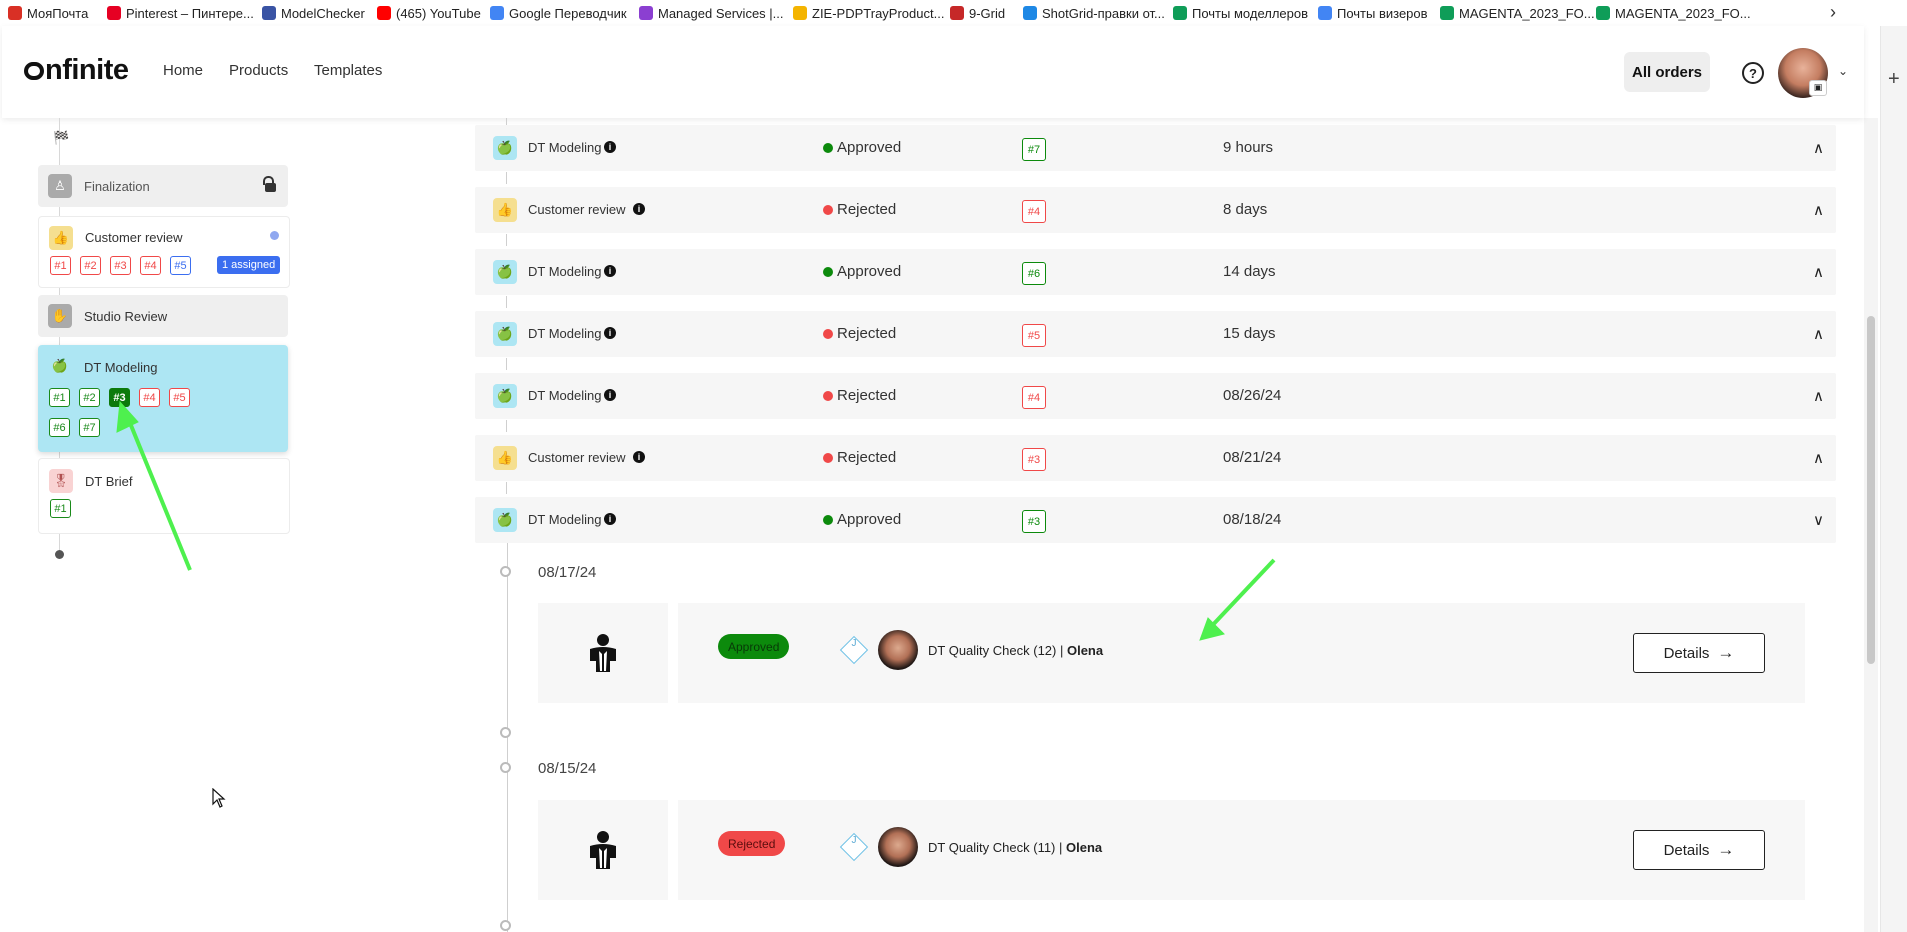  I want to click on mouse-cursor-icon, so click(219, 798).